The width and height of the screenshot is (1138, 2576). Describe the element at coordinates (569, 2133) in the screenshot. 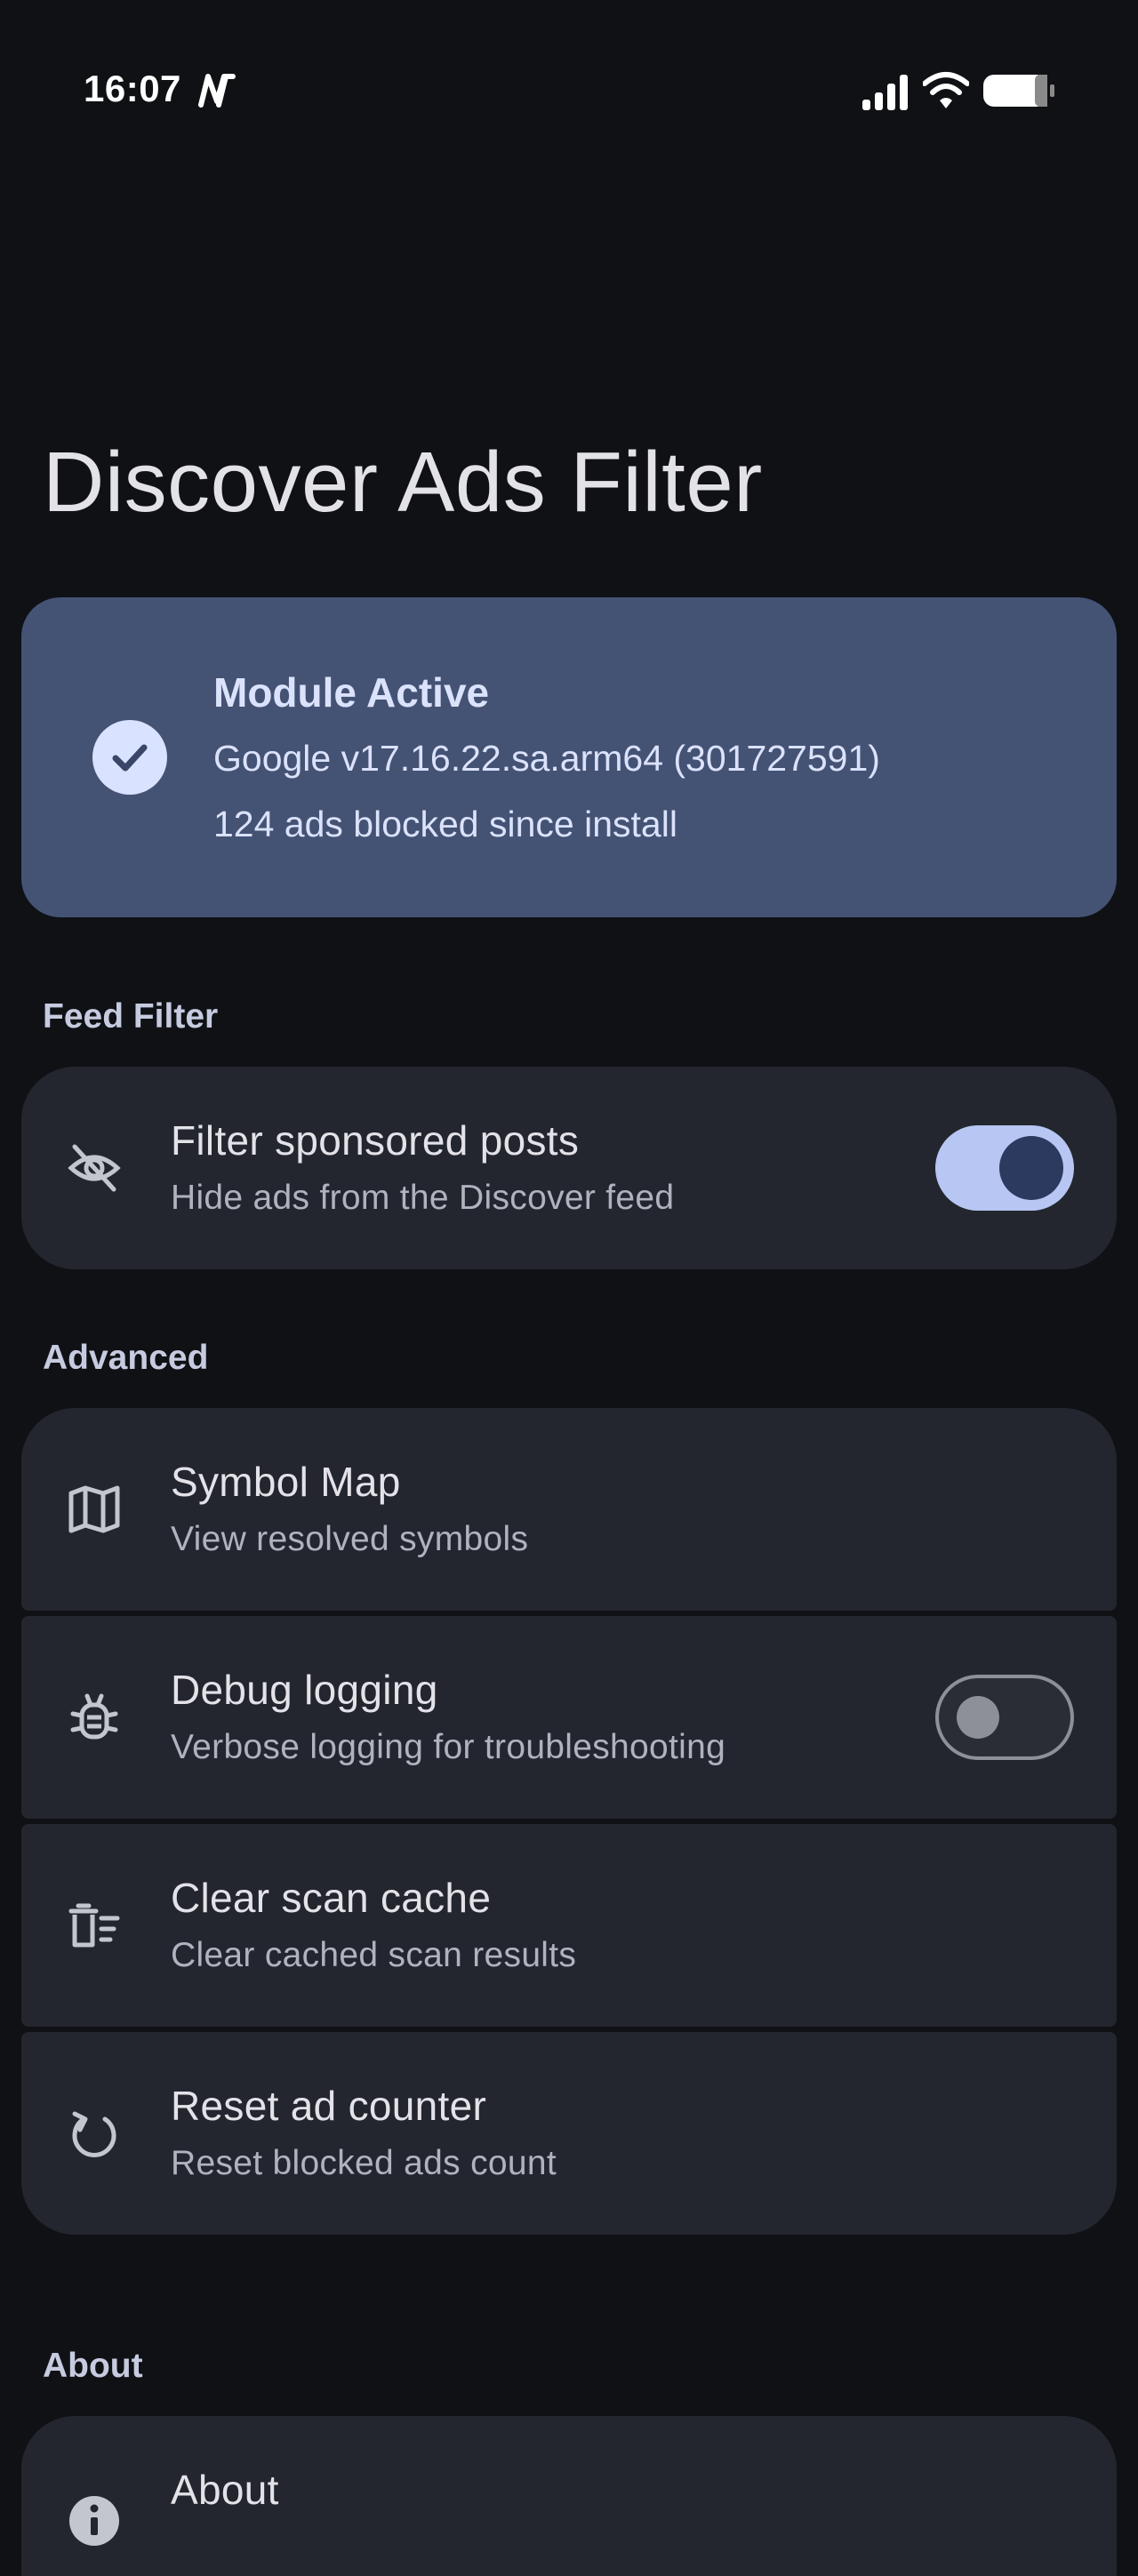

I see `reset-ad-counter-row: Reset ad counter Reset blocked ads count` at that location.